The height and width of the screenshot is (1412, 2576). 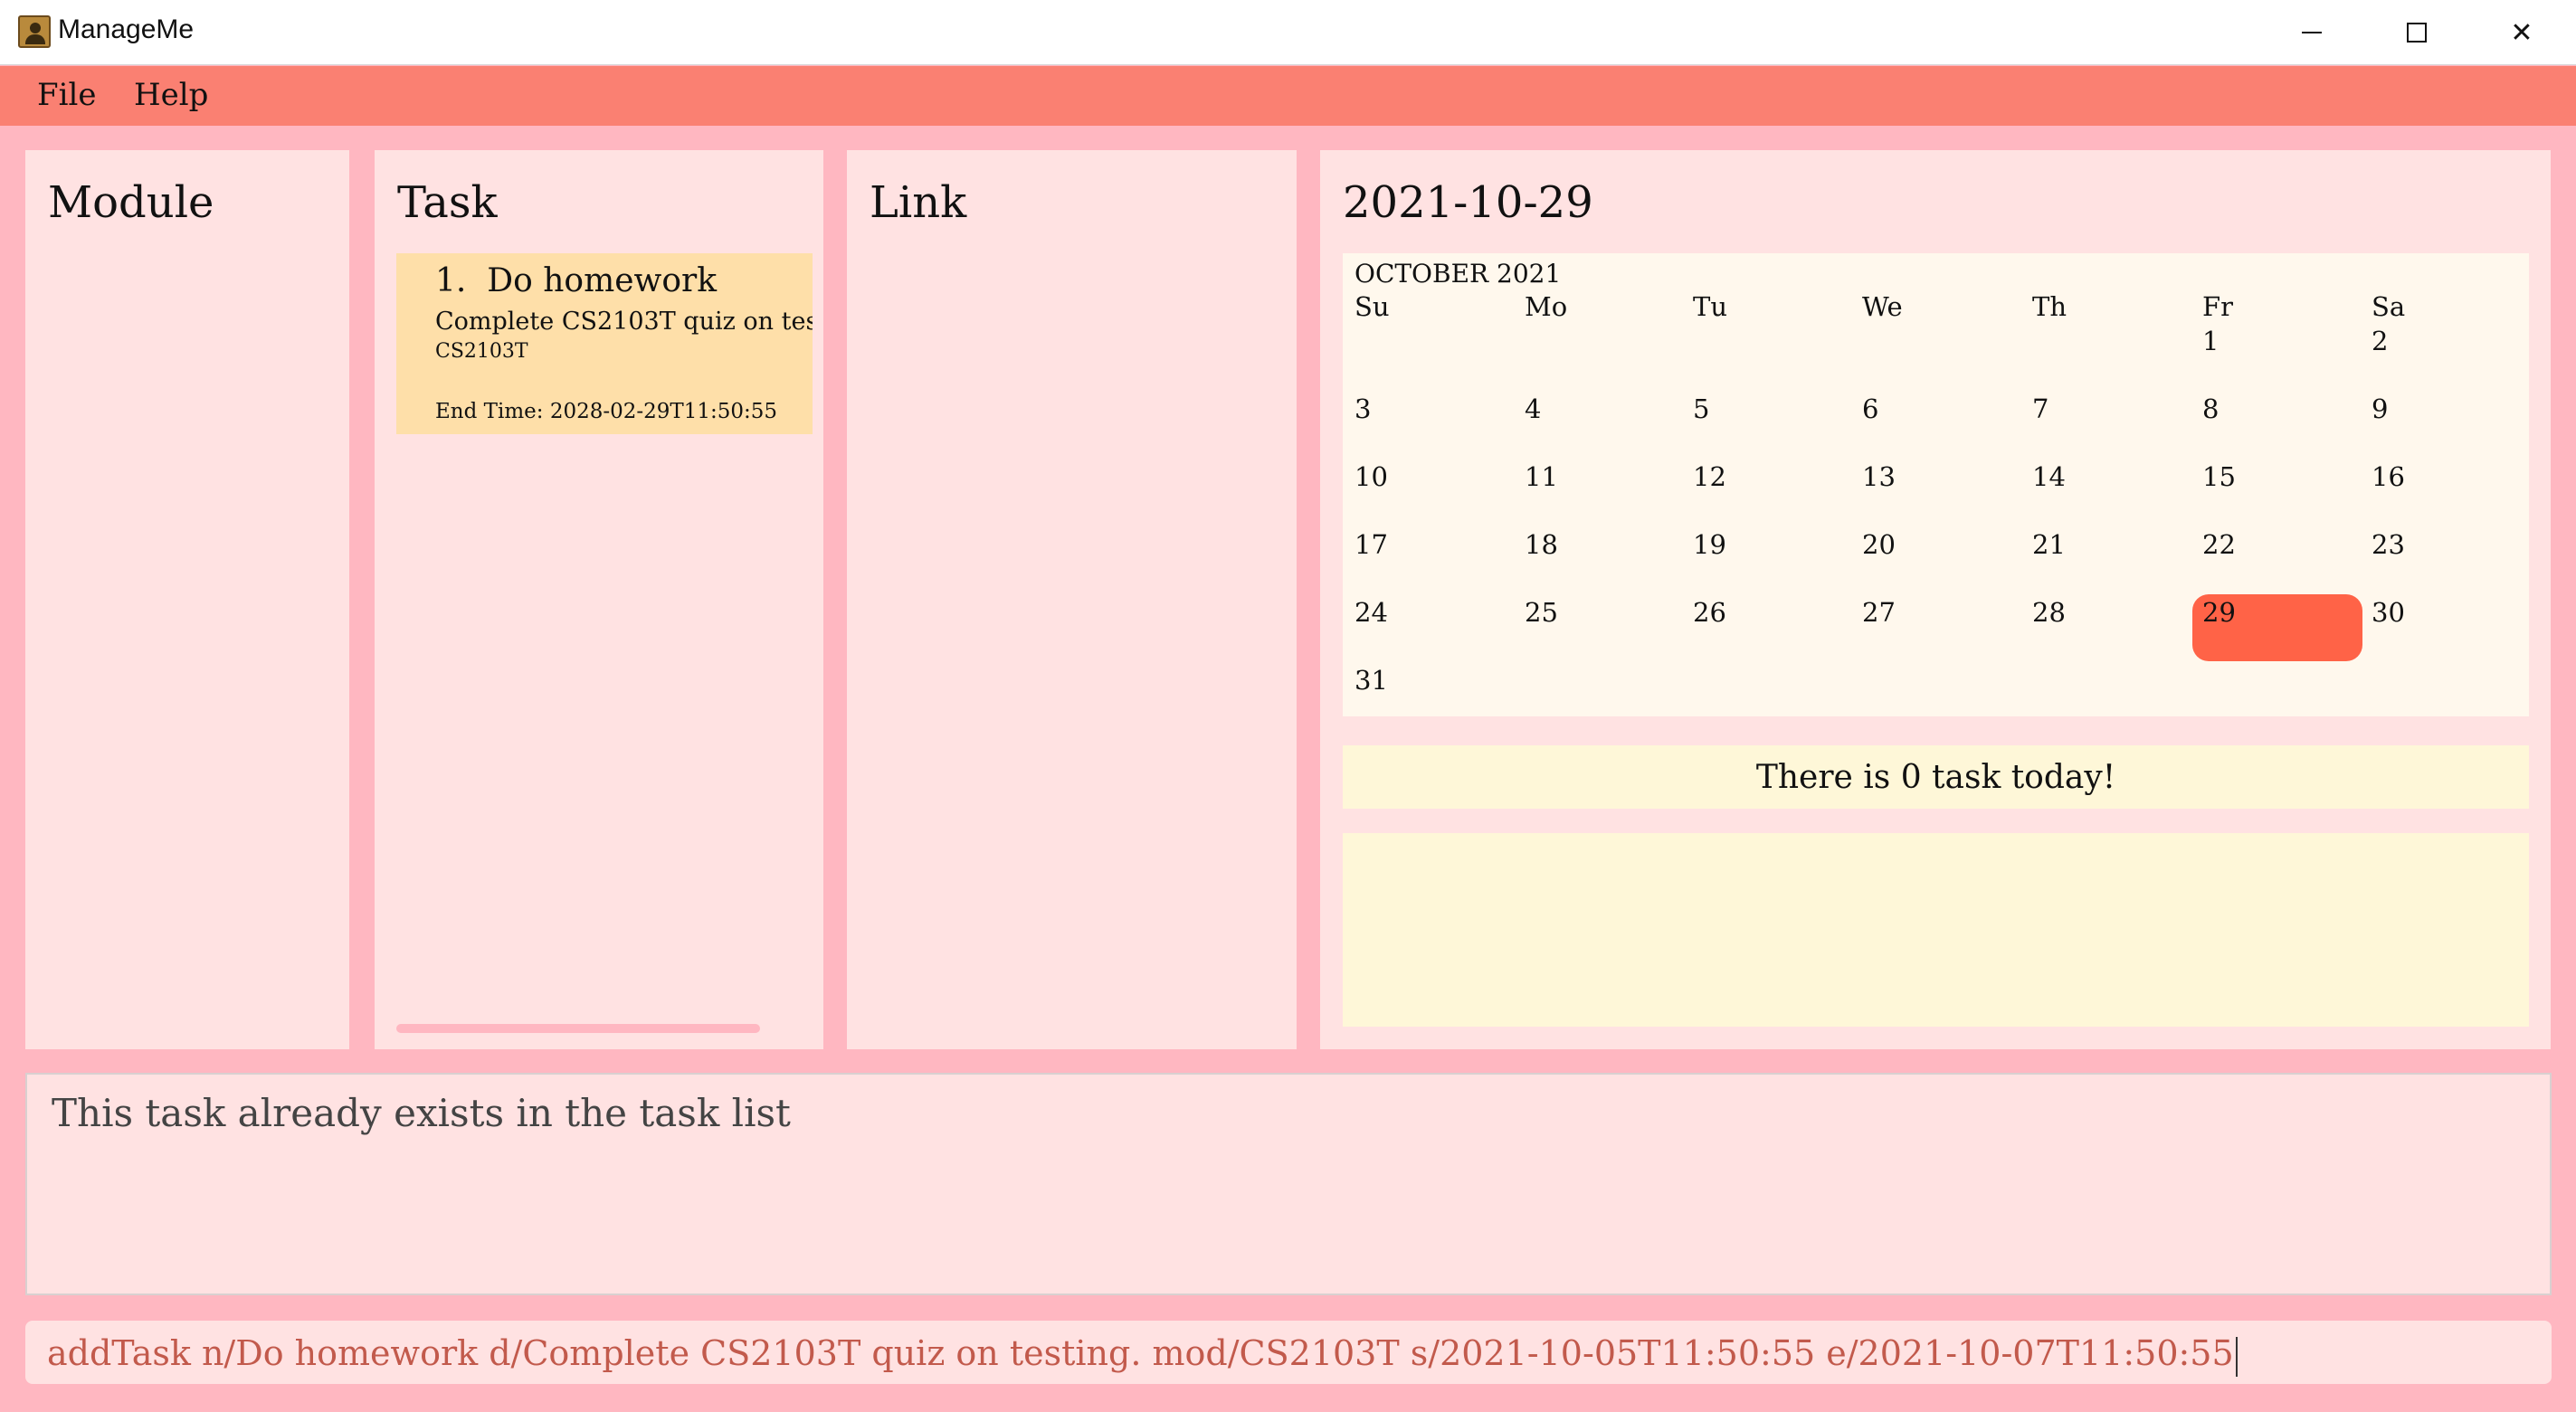 What do you see at coordinates (2219, 612) in the screenshot?
I see `calendar-day-29: 29` at bounding box center [2219, 612].